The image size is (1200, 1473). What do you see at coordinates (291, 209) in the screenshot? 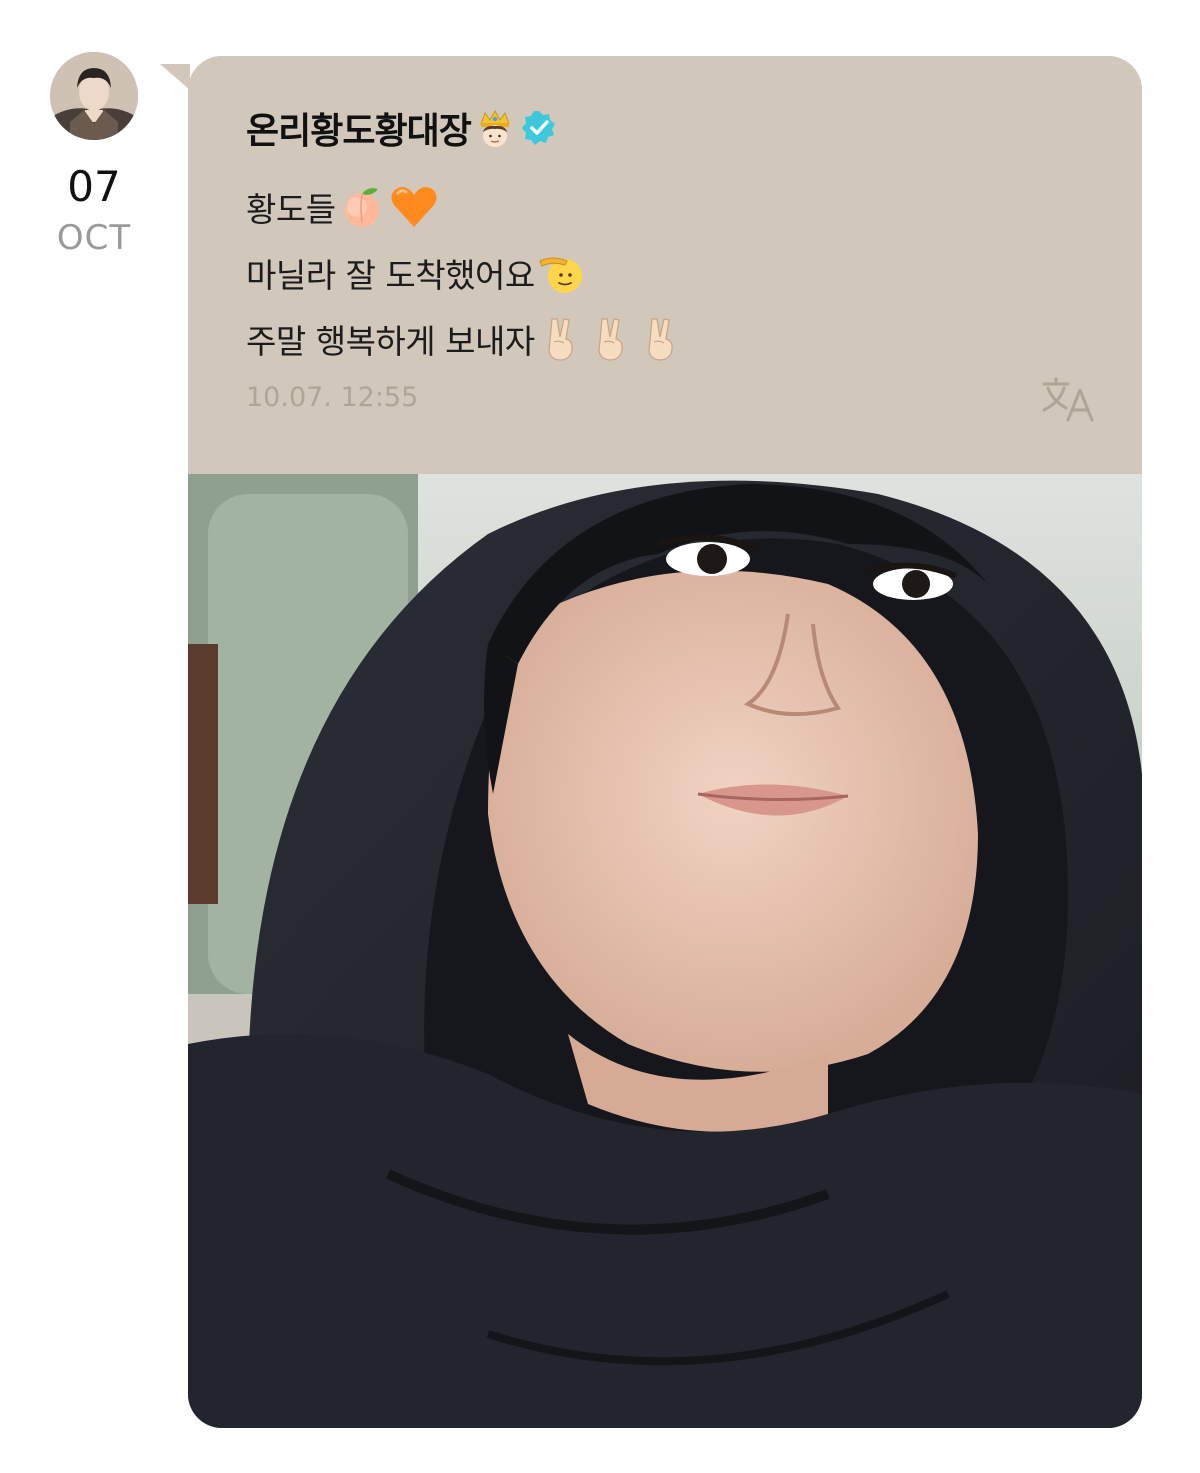
I see `message-line-text: 황도들` at bounding box center [291, 209].